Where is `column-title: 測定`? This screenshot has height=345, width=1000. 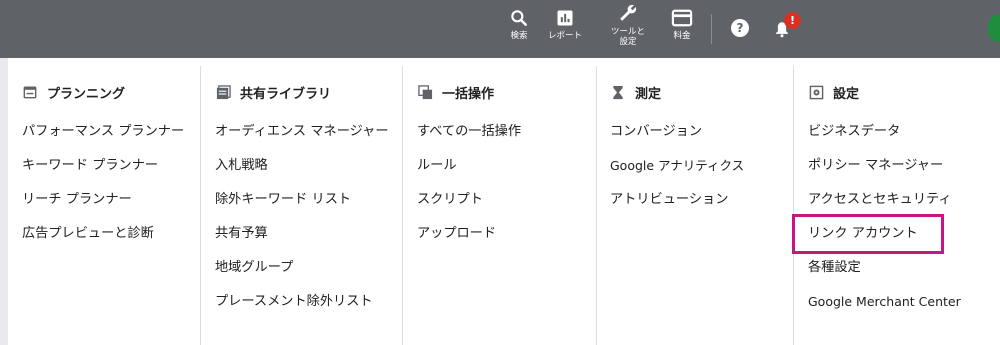 column-title: 測定 is located at coordinates (648, 94).